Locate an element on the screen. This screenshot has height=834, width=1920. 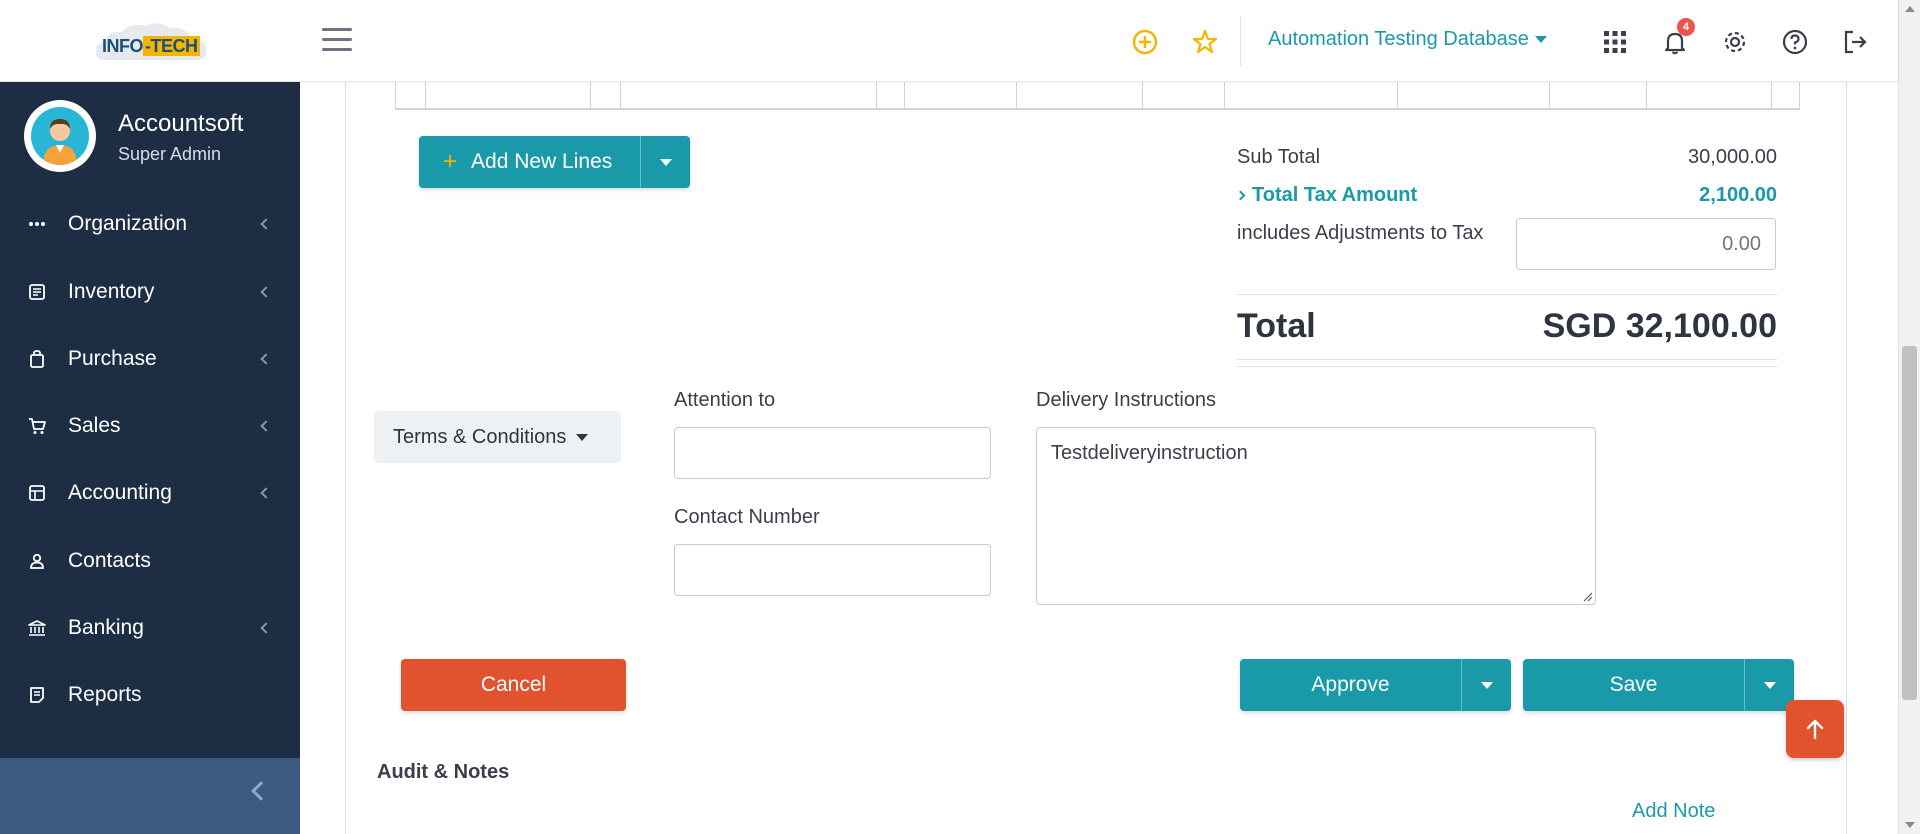
add-new-lines-button: + Add New Lines is located at coordinates (554, 162).